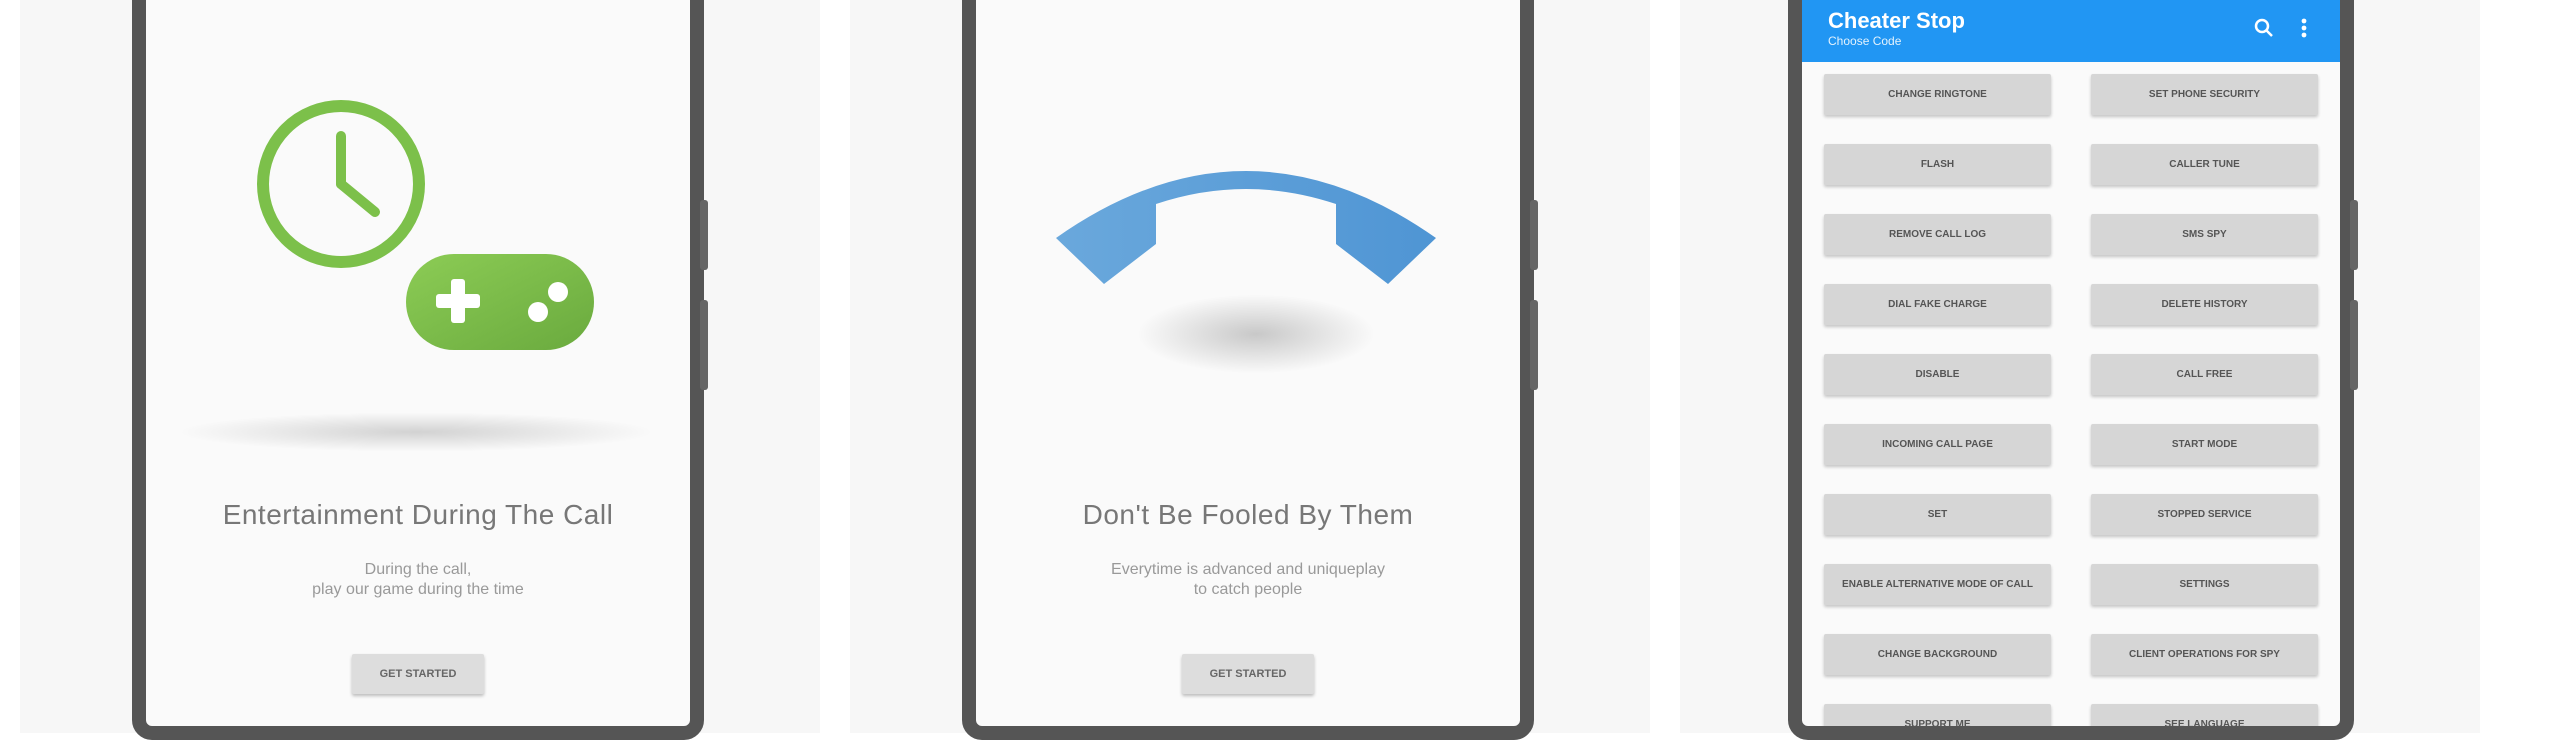 This screenshot has width=2560, height=740. I want to click on subtitle-line-1: Everytime is advanced and uniqueplay, so click(1248, 569).